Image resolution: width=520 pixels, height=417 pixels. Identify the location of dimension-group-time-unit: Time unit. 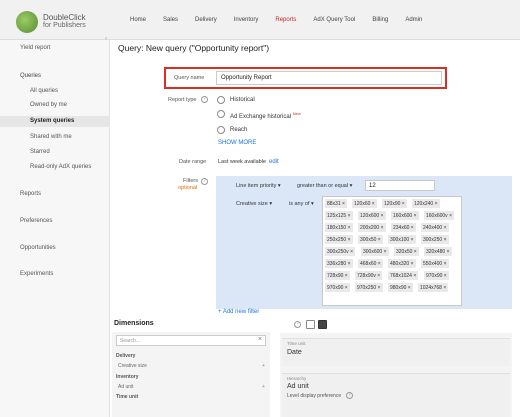
(127, 397).